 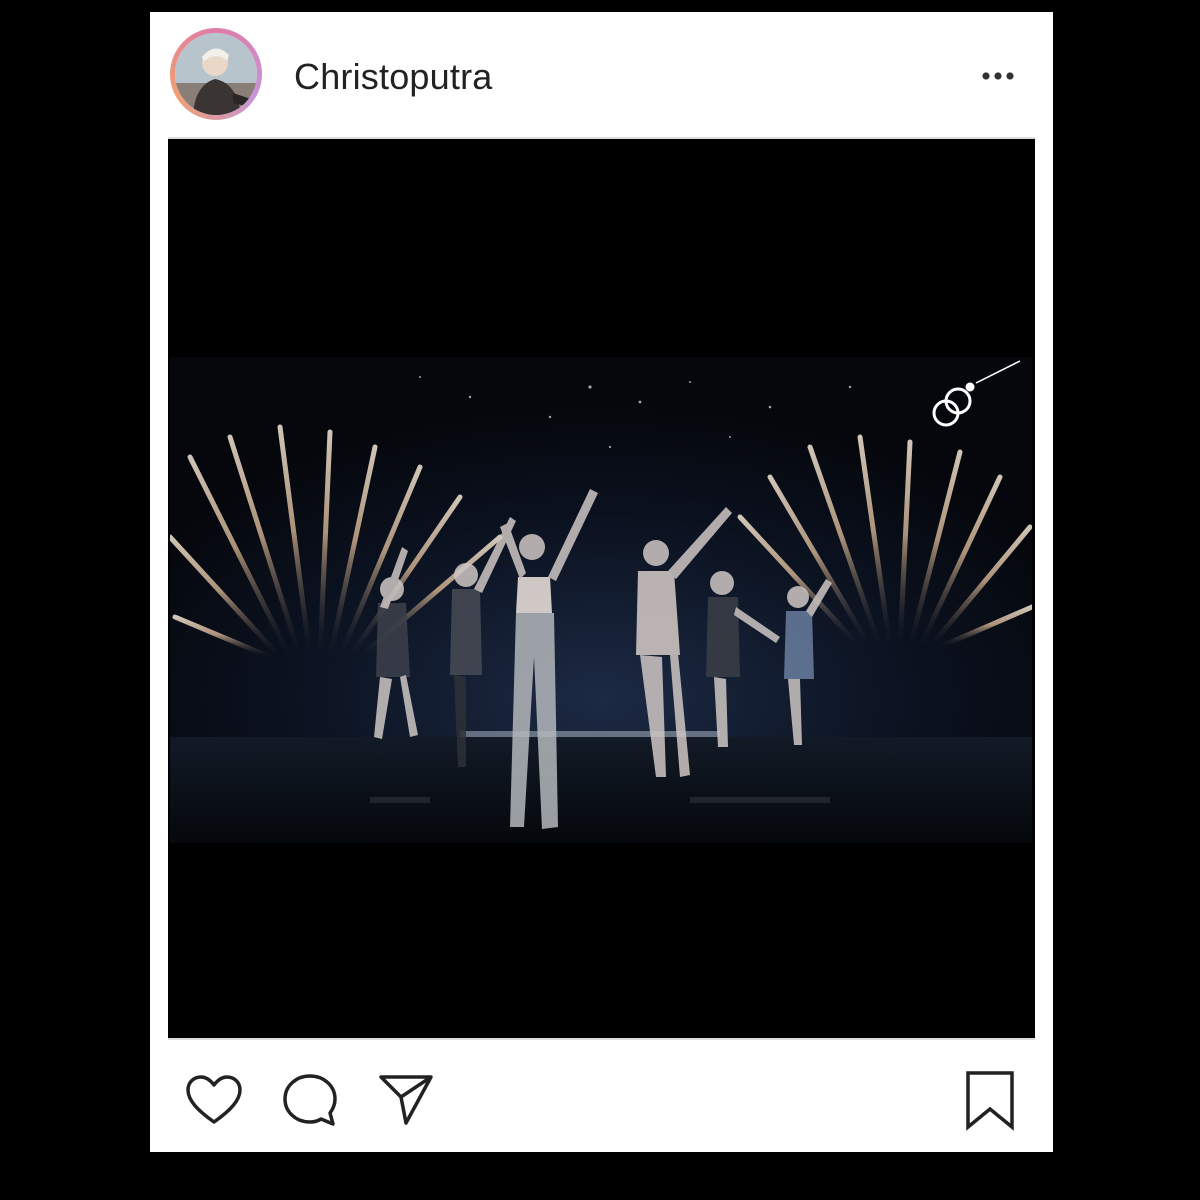 I want to click on save-button, so click(x=990, y=1100).